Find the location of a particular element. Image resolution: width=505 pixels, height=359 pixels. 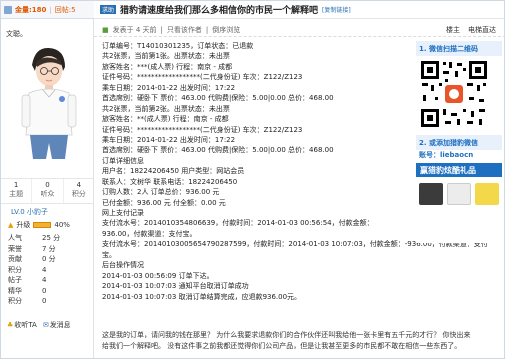

post-meta: ■ 发表于 4 天前 | 只看该作者 | 倒序浏览 楼主 电梯直达 is located at coordinates (299, 30).